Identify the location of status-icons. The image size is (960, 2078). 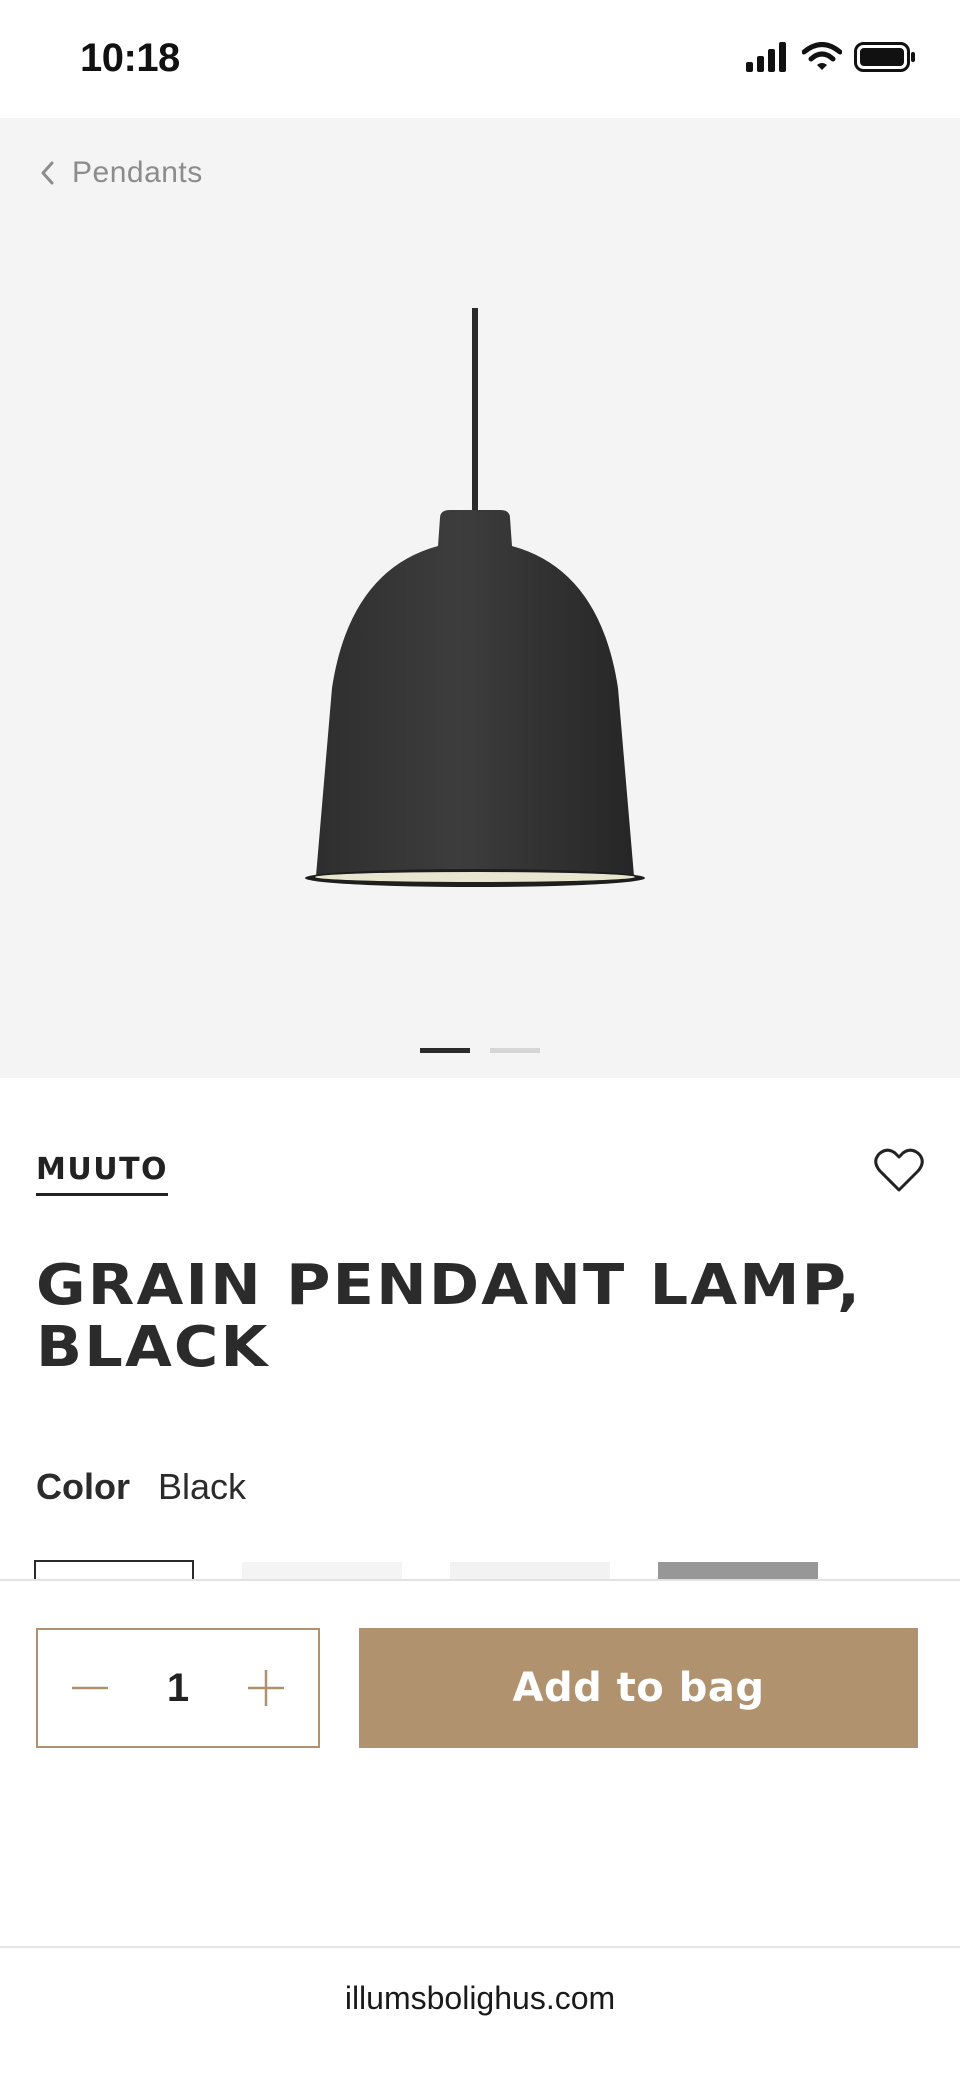
(831, 57).